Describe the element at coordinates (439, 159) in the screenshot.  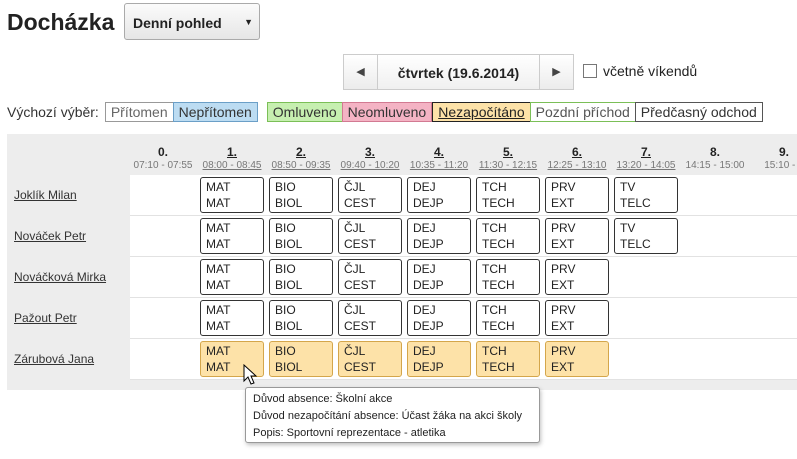
I see `period-header: 4. 10:35 - 11:20` at that location.